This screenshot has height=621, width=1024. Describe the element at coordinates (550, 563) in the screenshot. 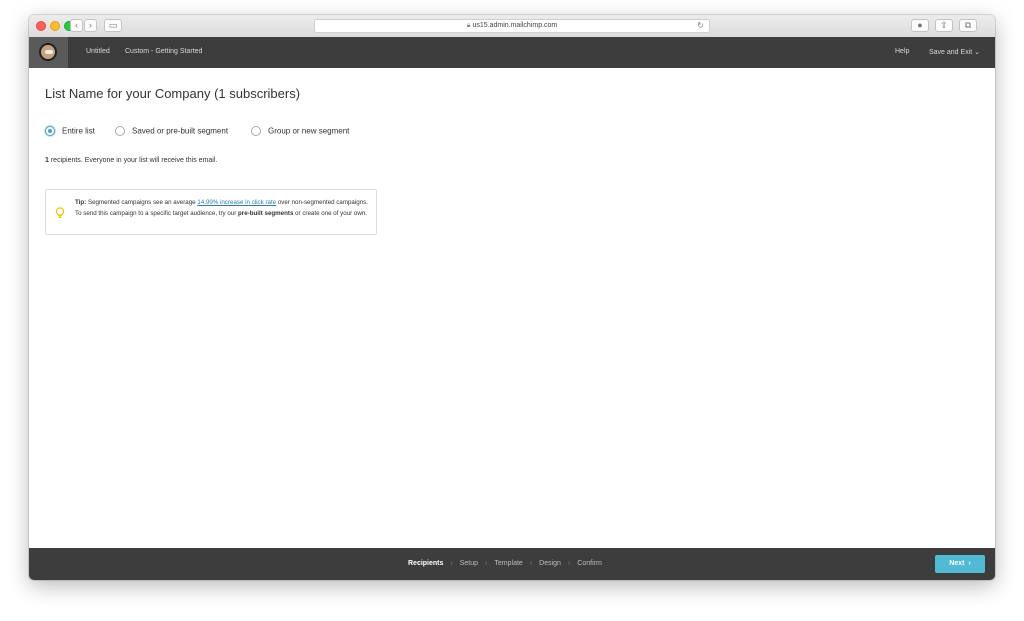

I see `step-design: Design` at that location.